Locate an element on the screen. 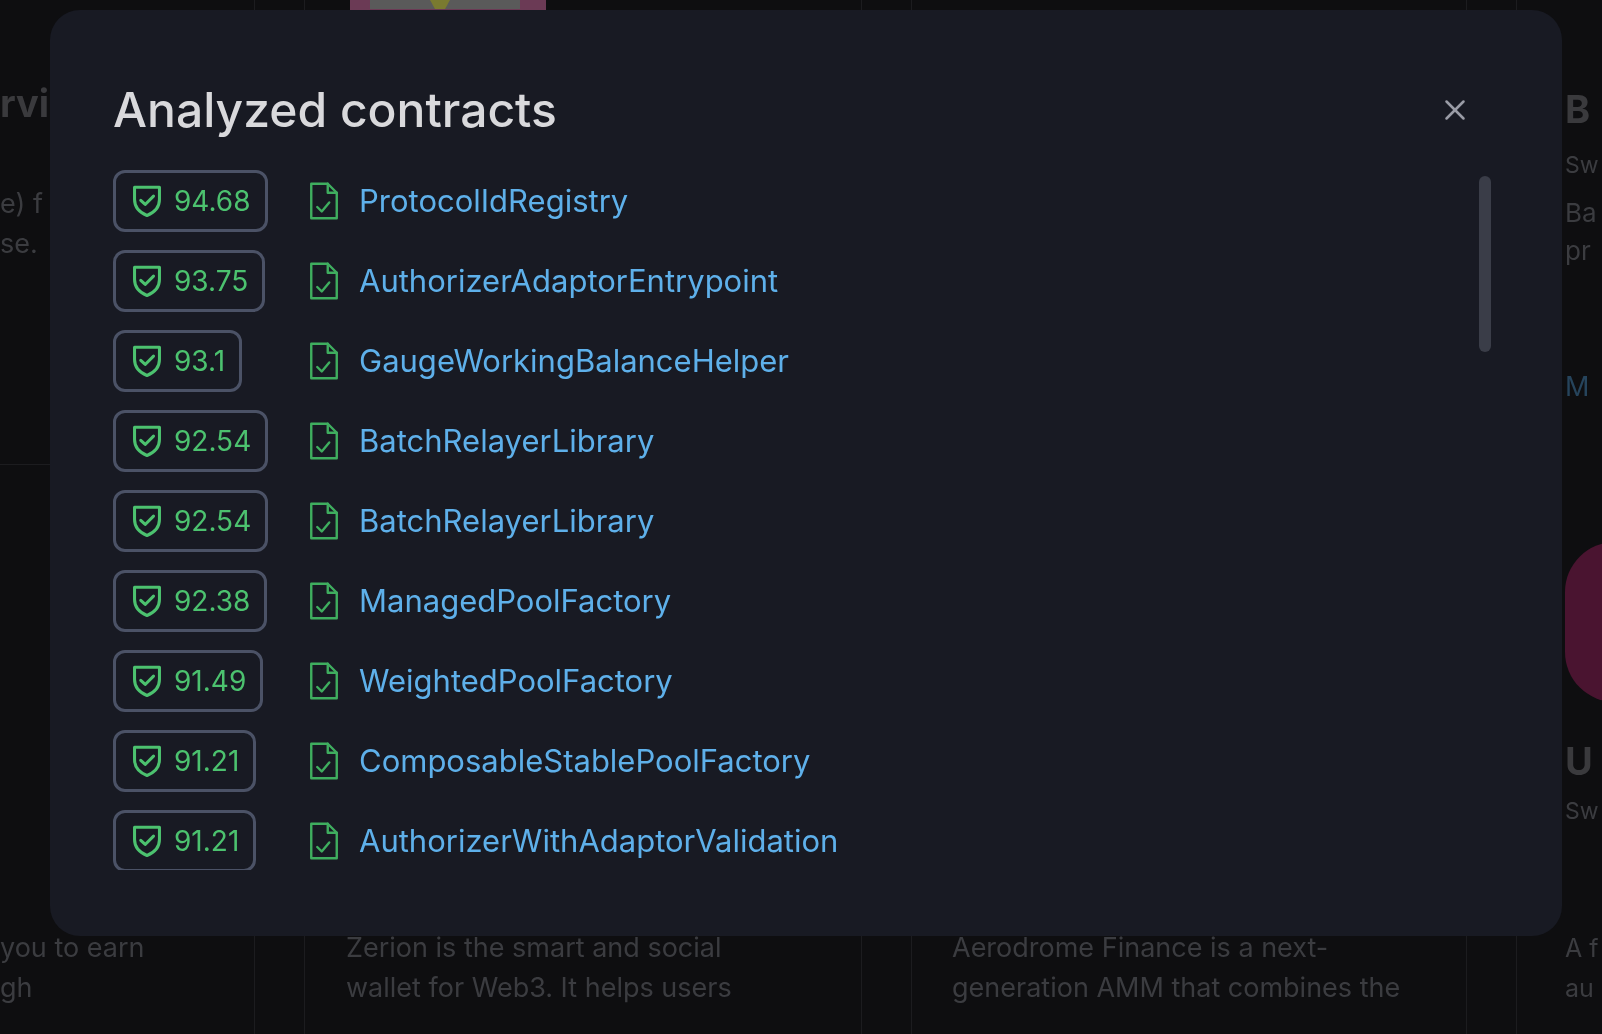  score-value: 93.1 is located at coordinates (200, 361).